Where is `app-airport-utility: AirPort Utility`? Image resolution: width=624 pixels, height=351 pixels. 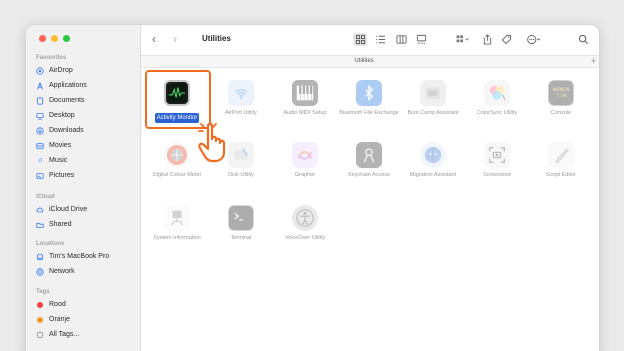 app-airport-utility: AirPort Utility is located at coordinates (241, 98).